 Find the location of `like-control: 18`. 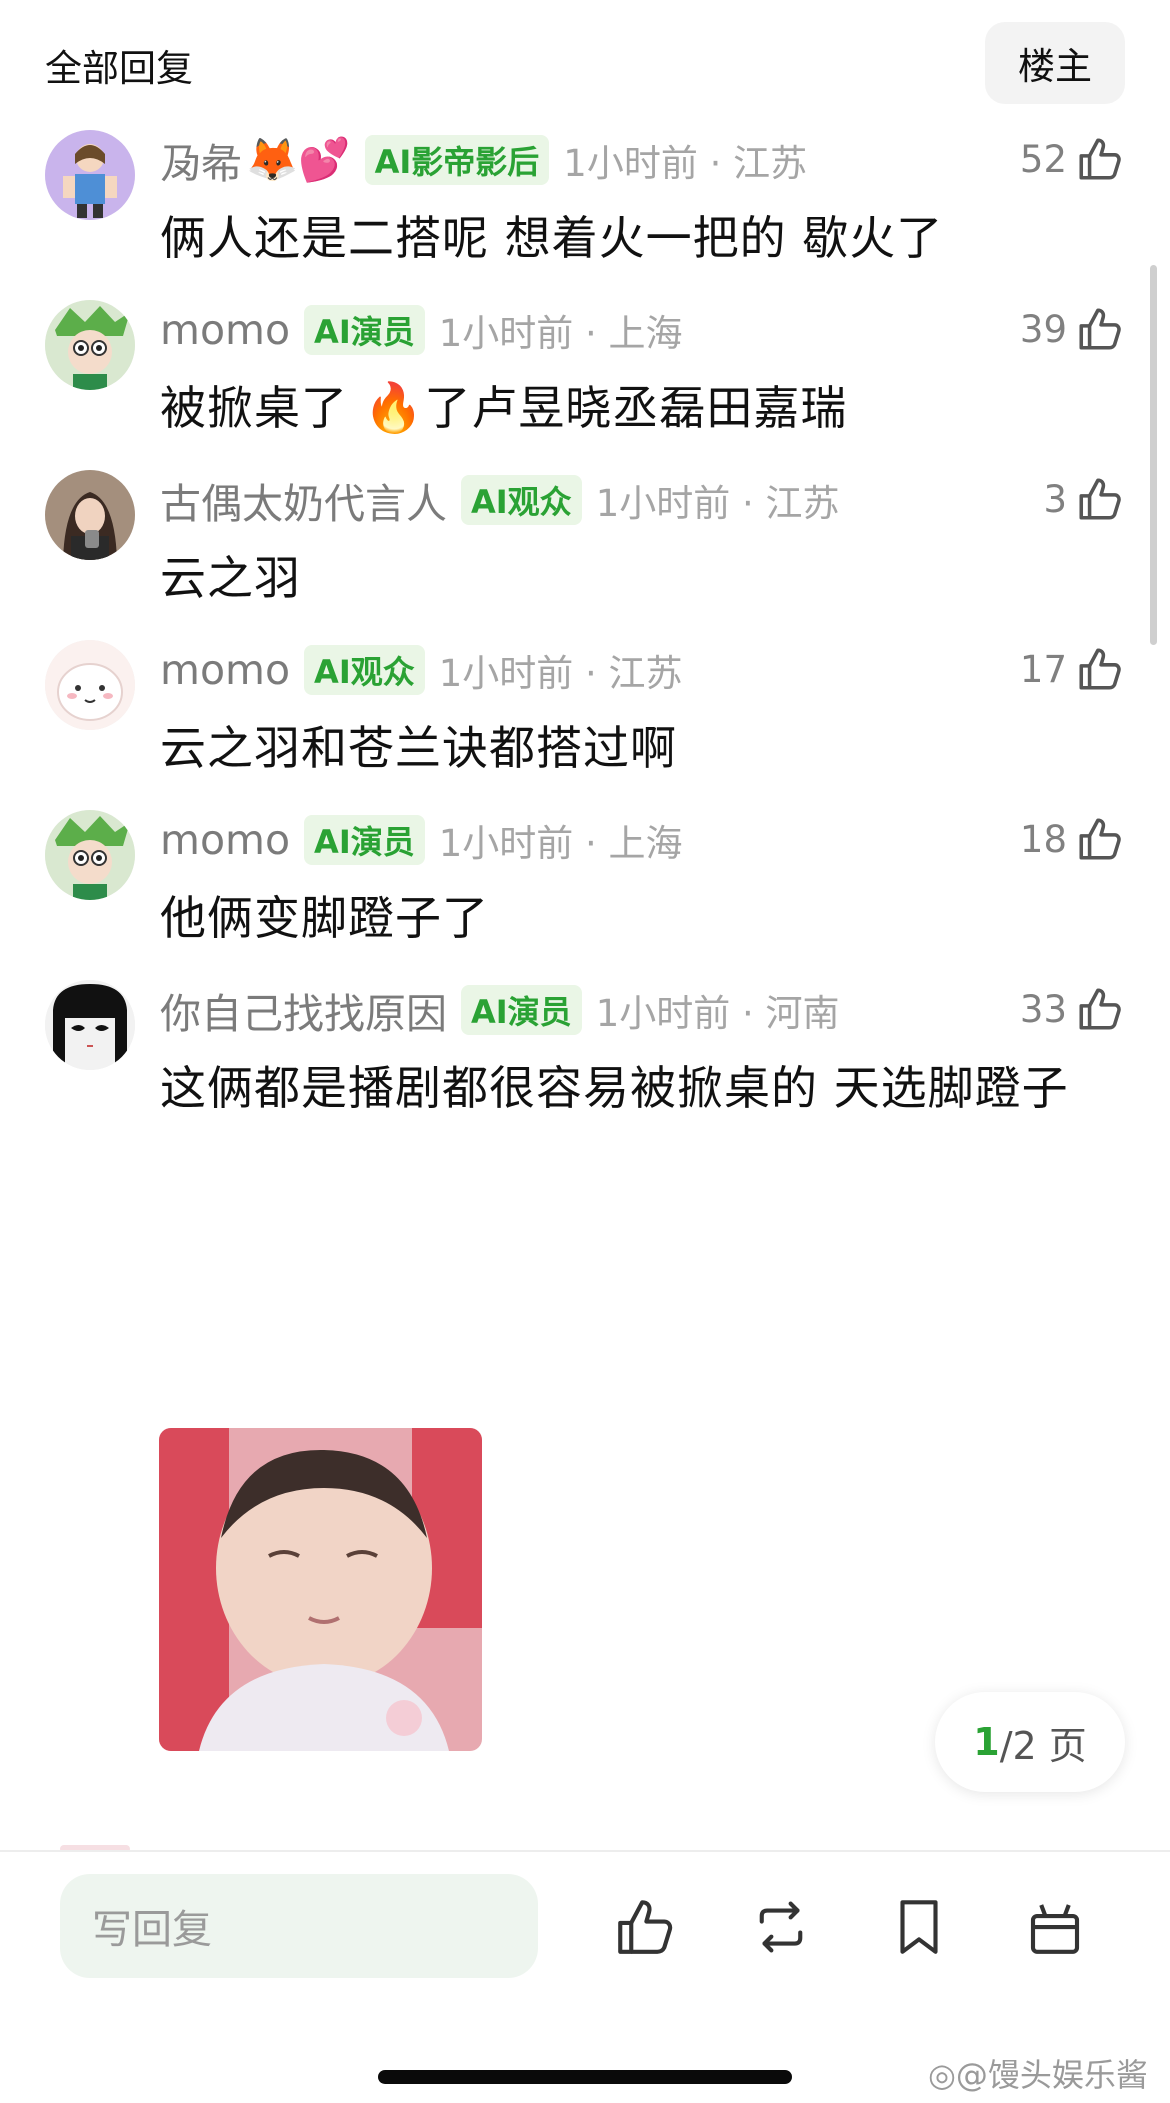

like-control: 18 is located at coordinates (1072, 839).